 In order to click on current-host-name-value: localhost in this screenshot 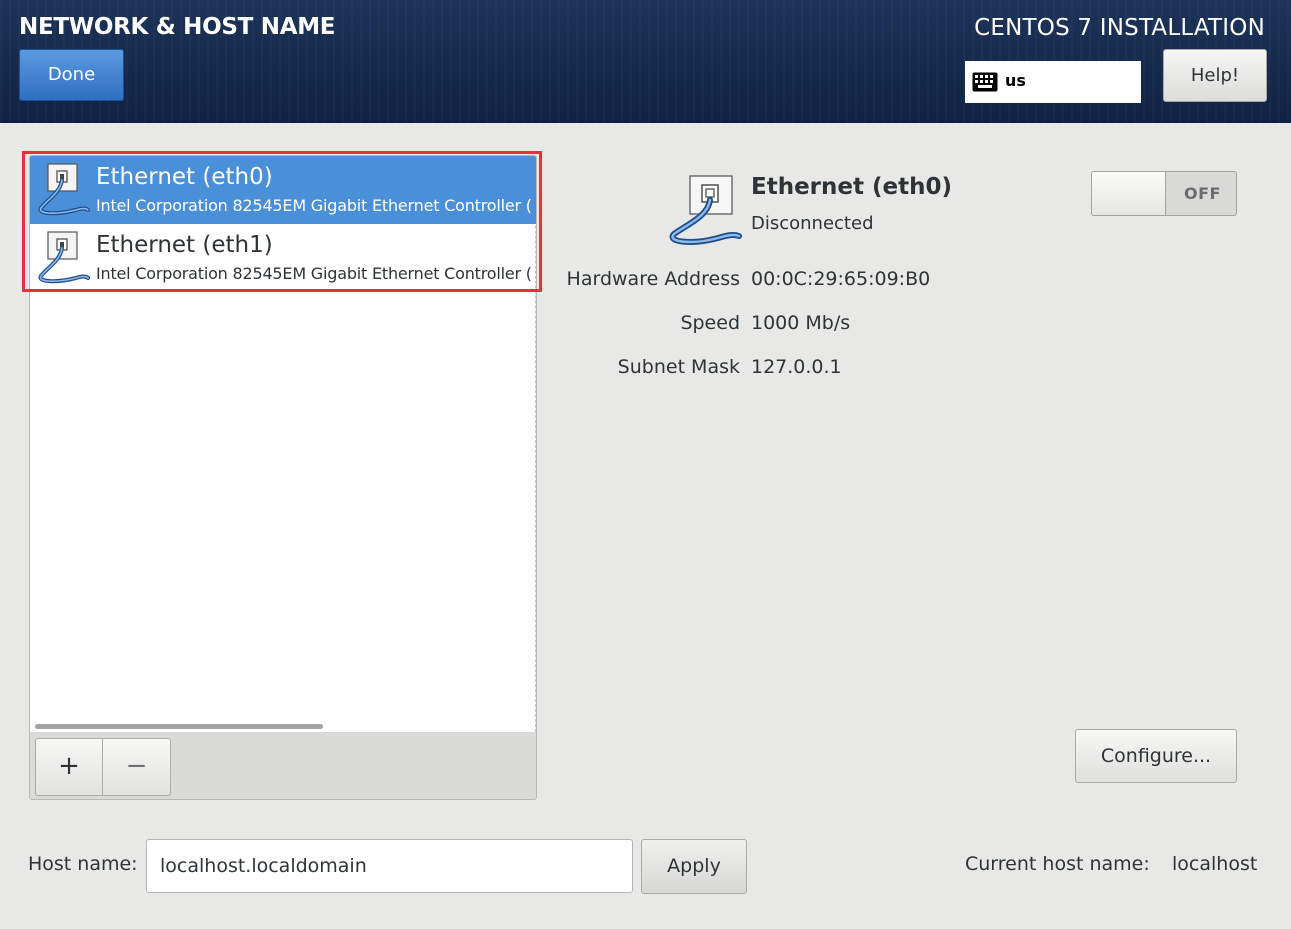, I will do `click(1215, 864)`.